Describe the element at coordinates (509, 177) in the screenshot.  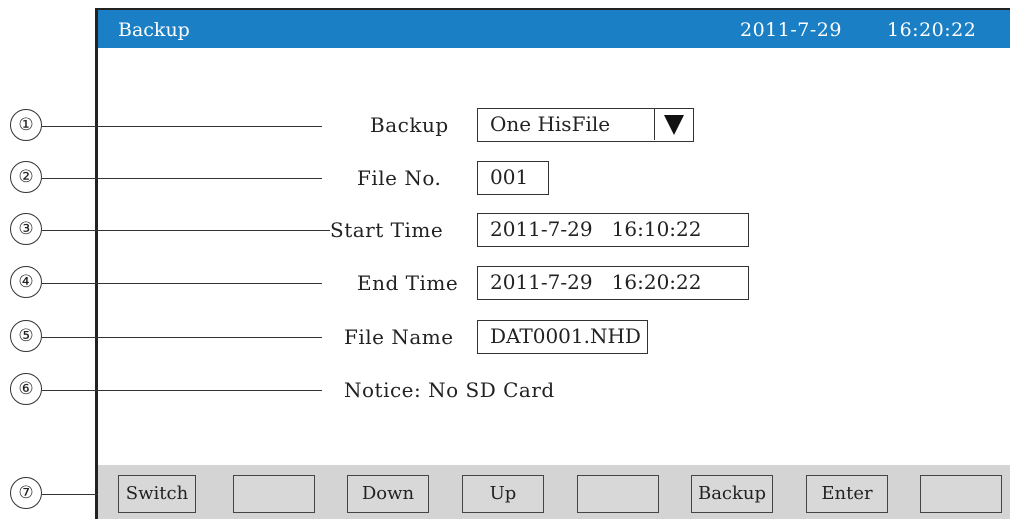
I see `file-no-value: 001` at that location.